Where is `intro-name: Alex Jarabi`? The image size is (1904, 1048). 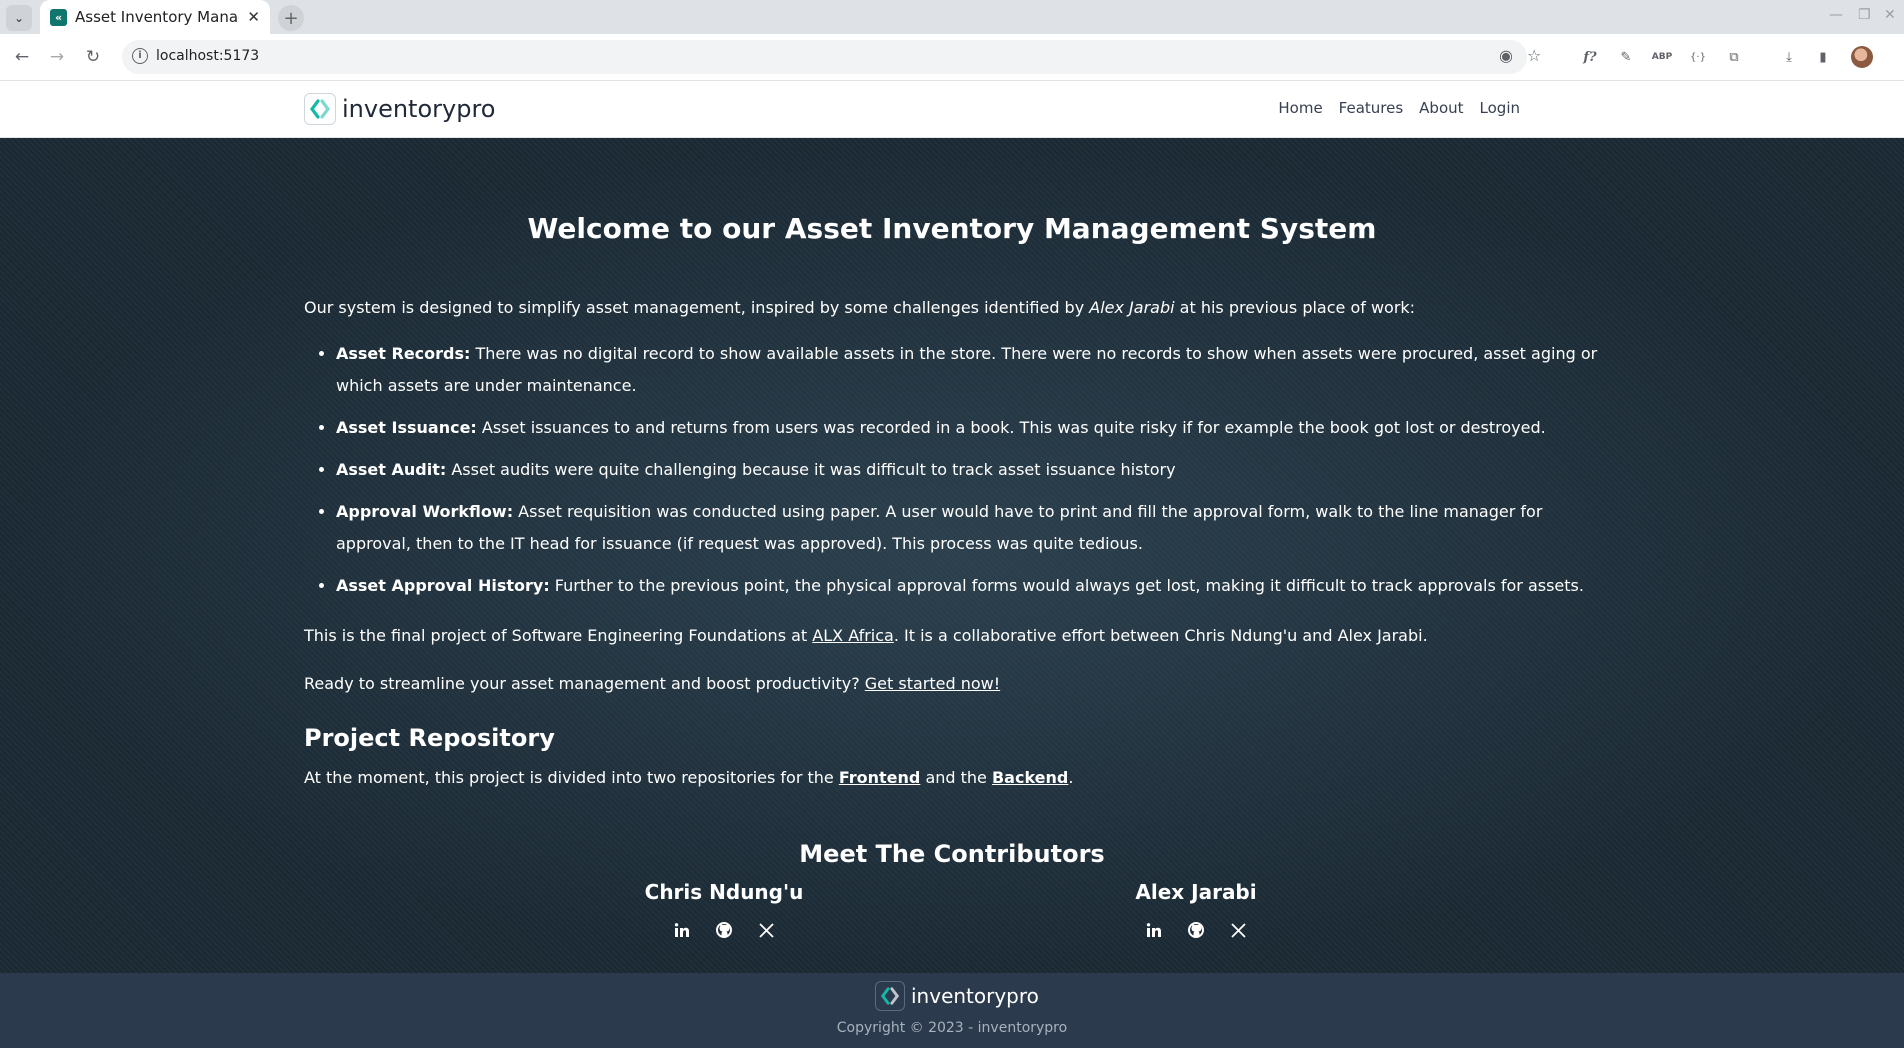
intro-name: Alex Jarabi is located at coordinates (1132, 307).